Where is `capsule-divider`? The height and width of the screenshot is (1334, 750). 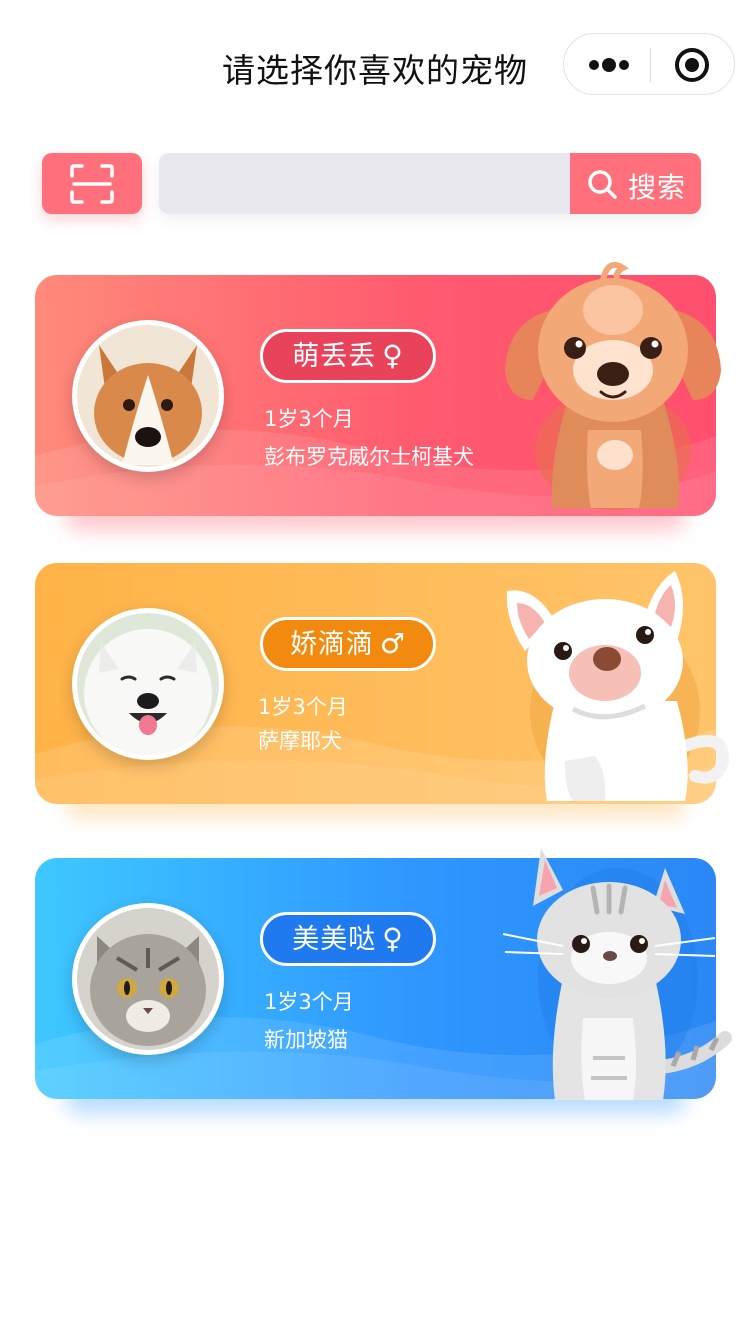 capsule-divider is located at coordinates (650, 65).